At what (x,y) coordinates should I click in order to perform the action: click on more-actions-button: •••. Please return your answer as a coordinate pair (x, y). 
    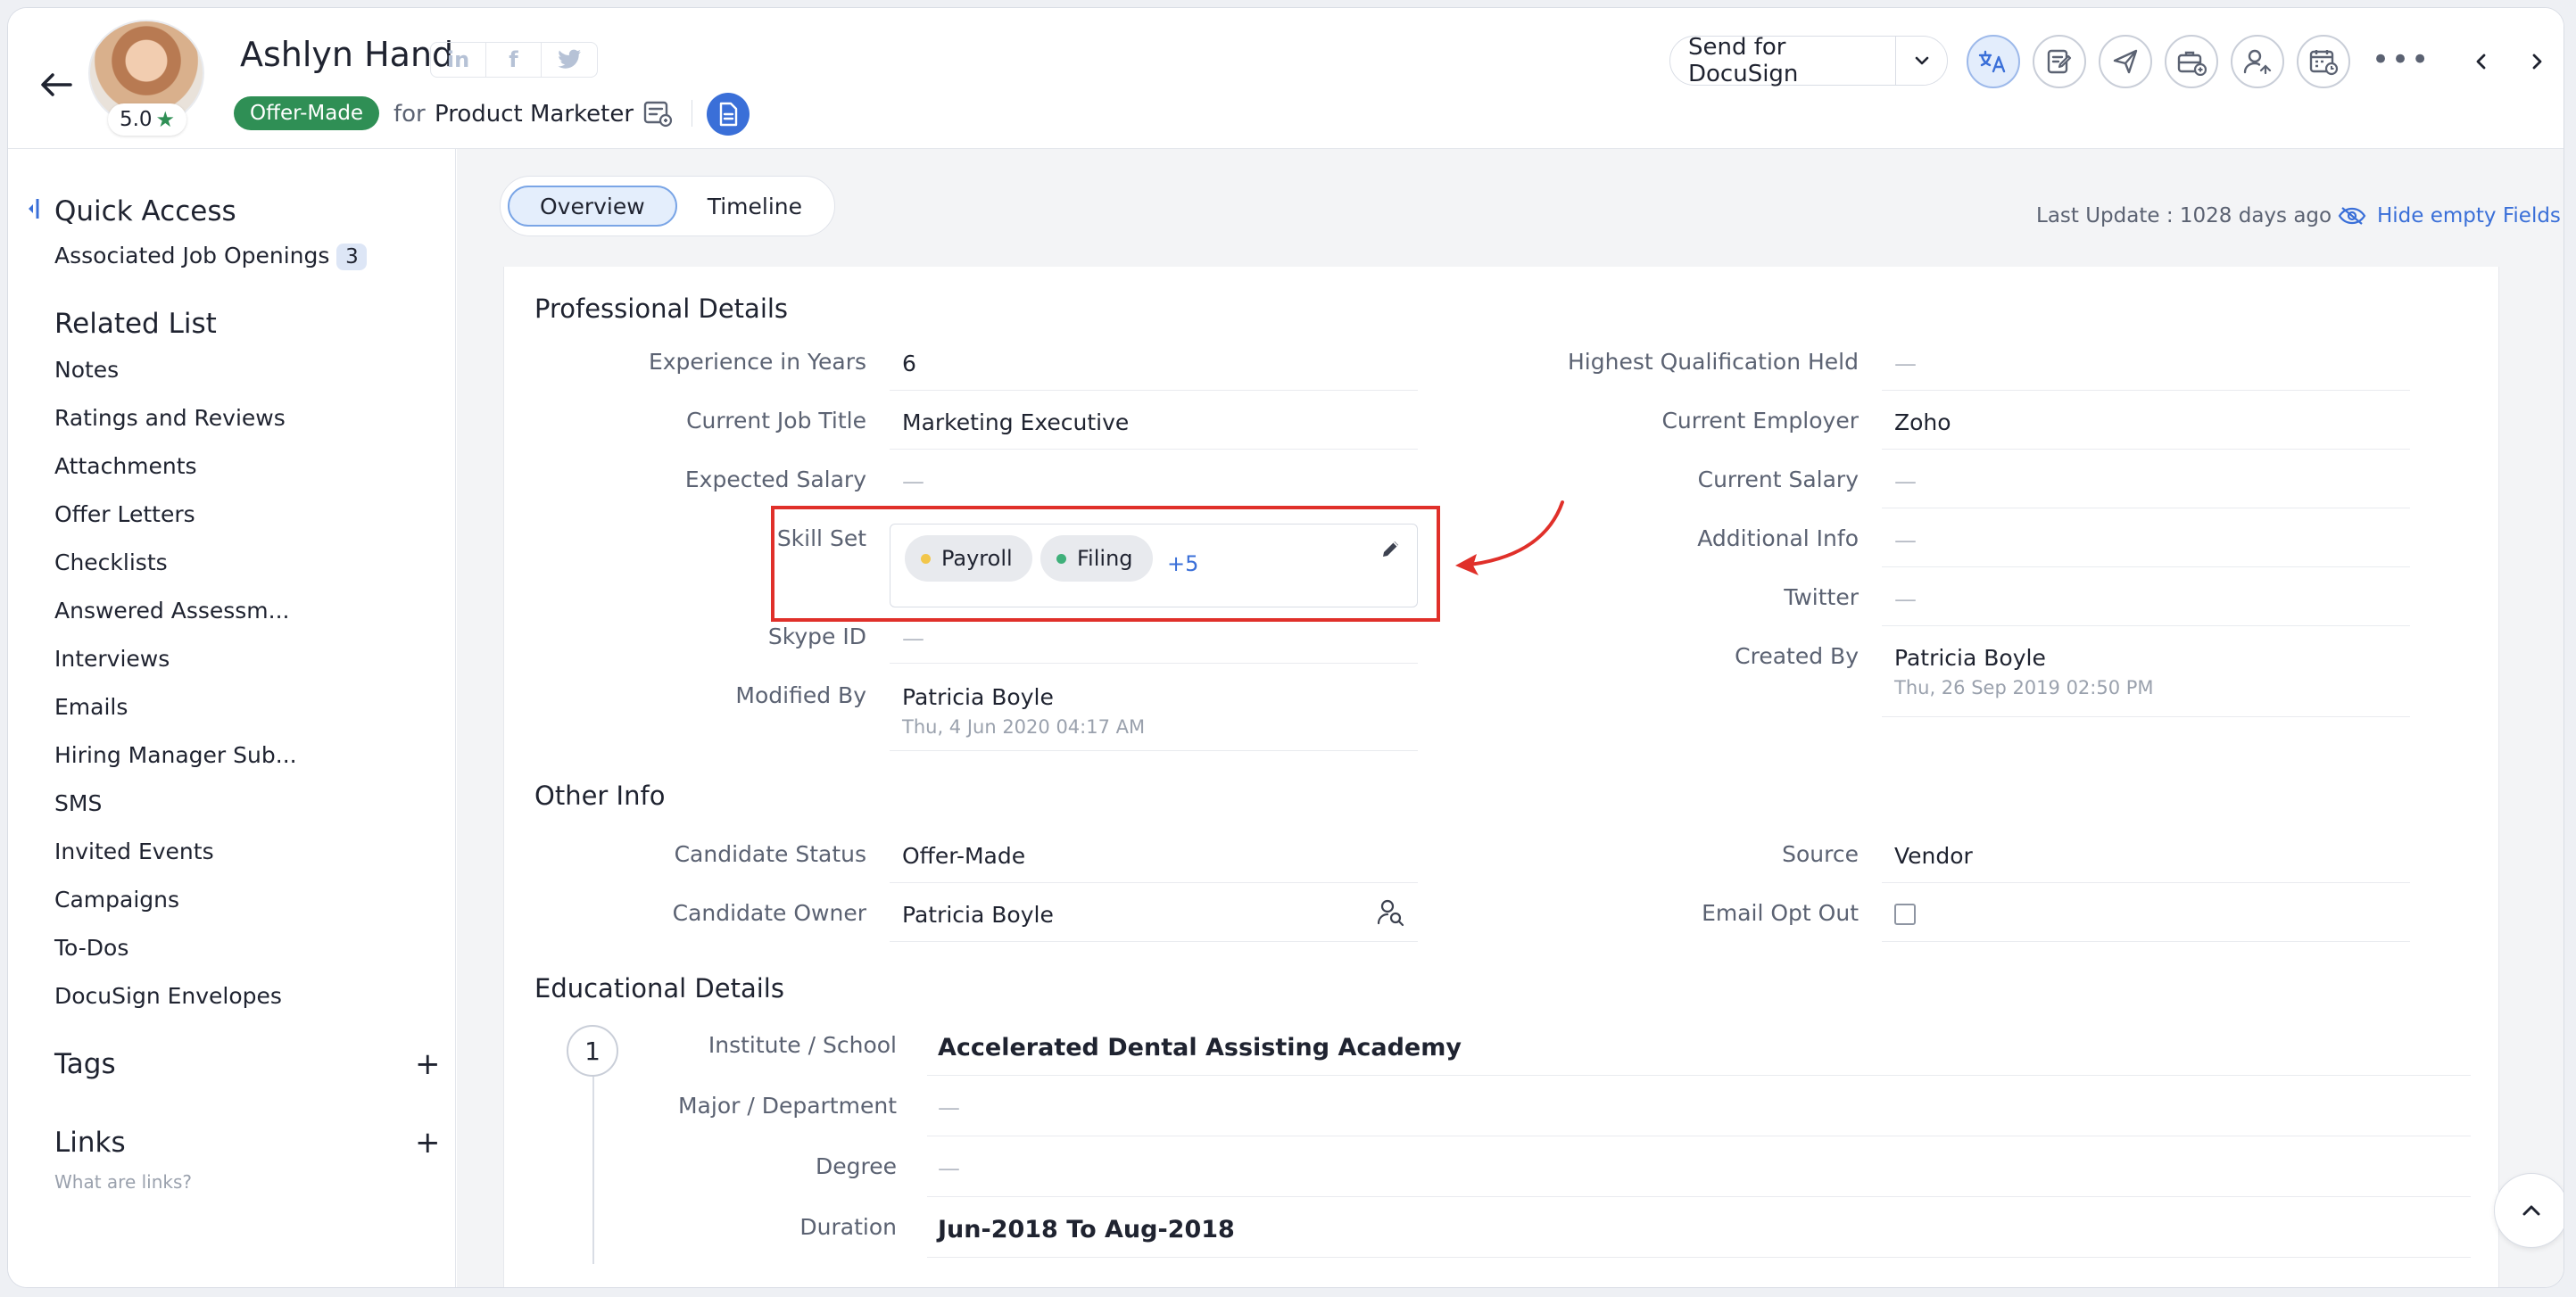
    Looking at the image, I should click on (2401, 60).